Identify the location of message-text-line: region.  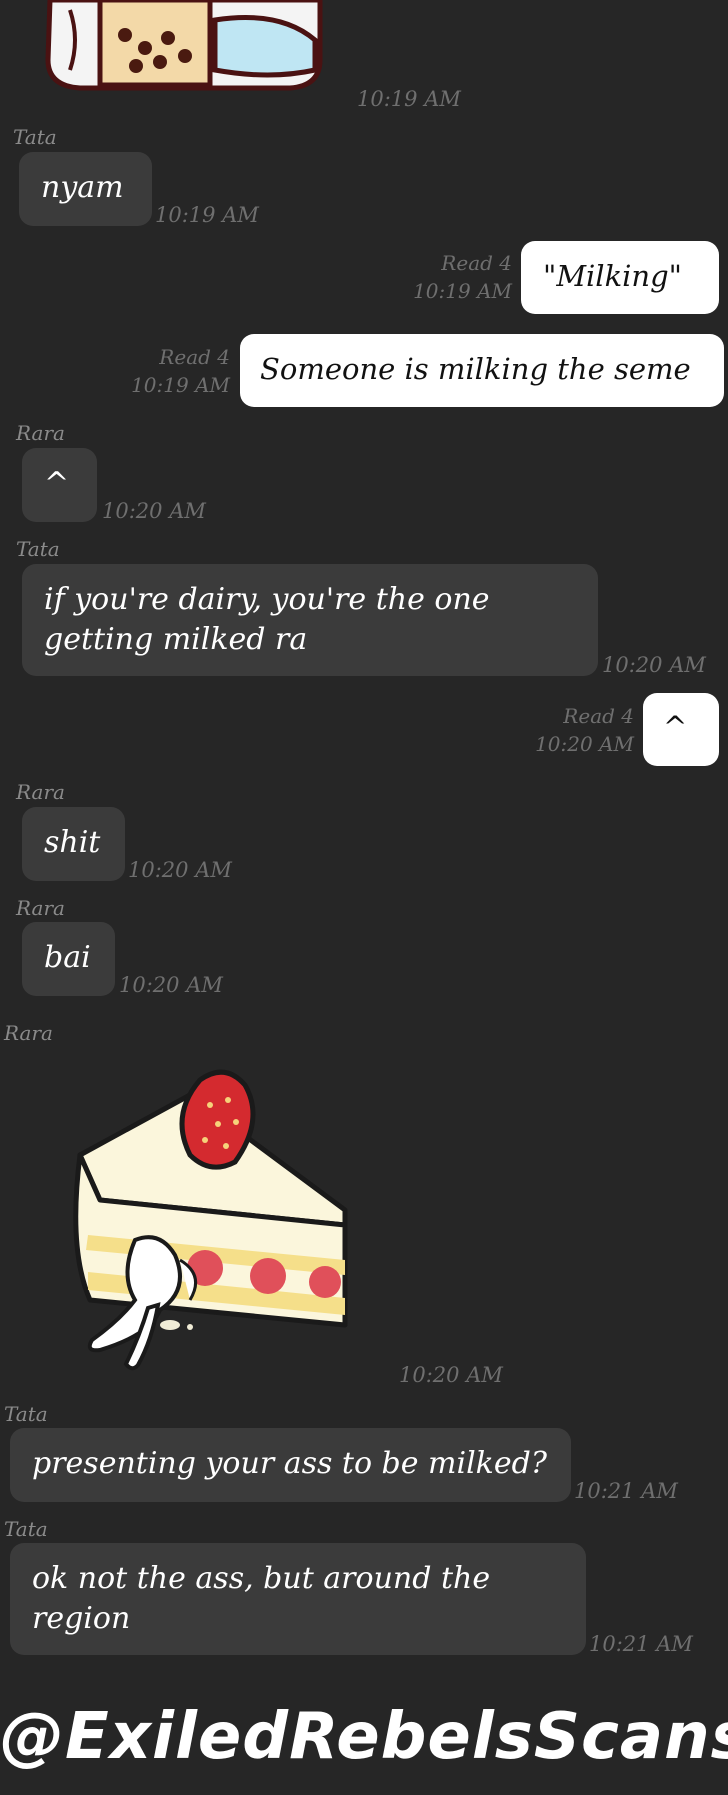
(81, 1618).